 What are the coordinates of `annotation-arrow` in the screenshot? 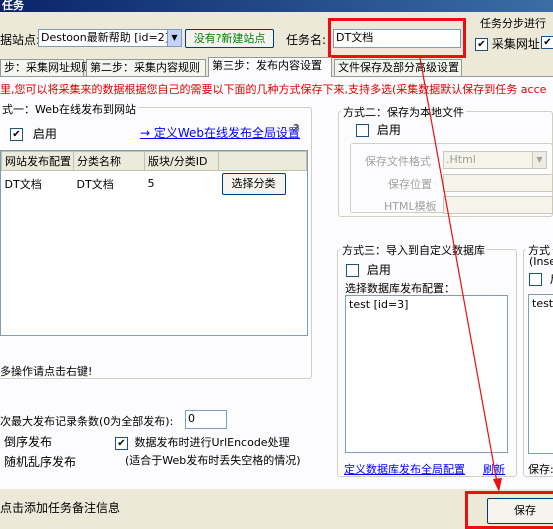 It's located at (460, 274).